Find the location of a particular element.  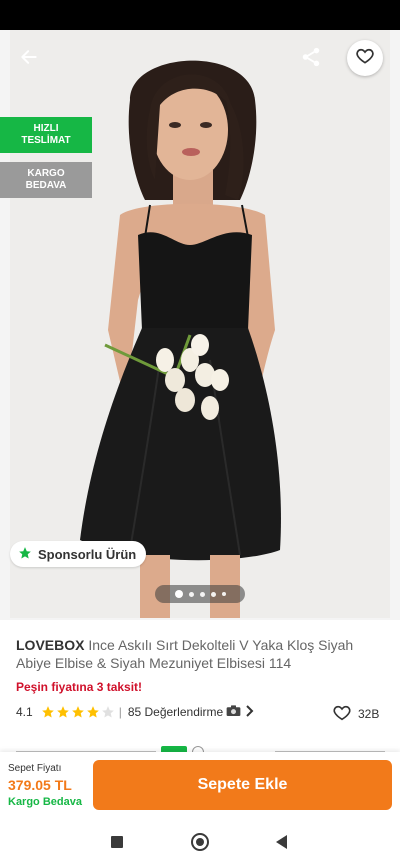

back-arrow-icon is located at coordinates (29, 59).